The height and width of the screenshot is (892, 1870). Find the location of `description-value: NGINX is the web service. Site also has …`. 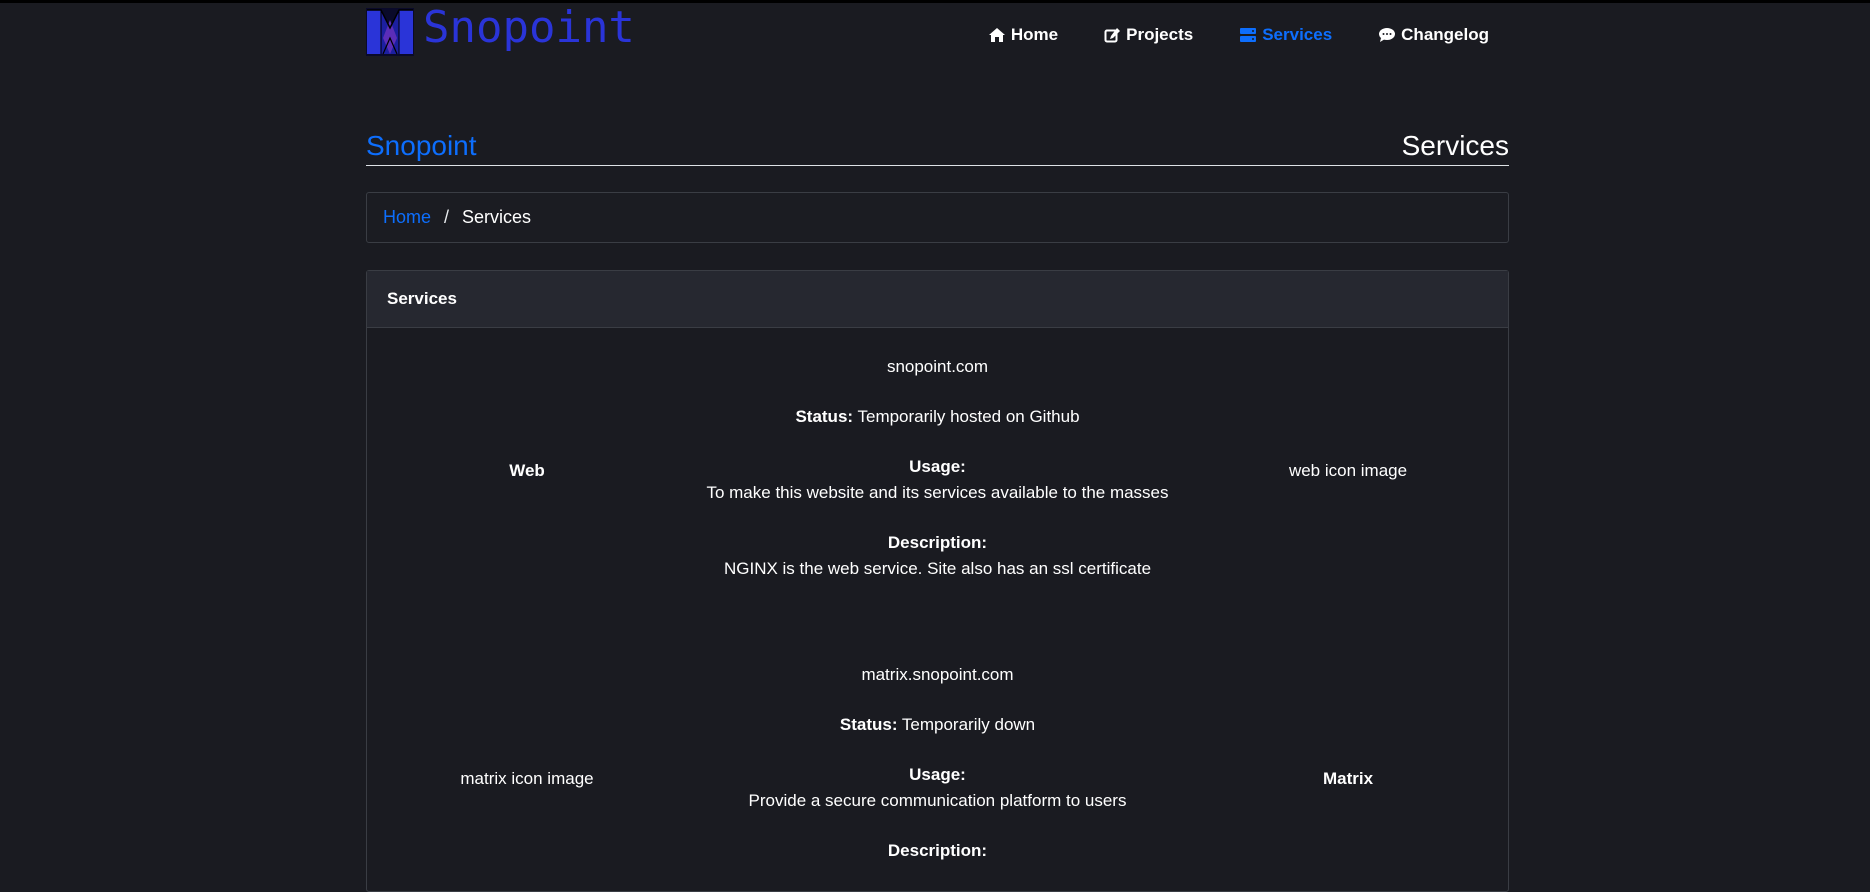

description-value: NGINX is the web service. Site also has … is located at coordinates (937, 568).